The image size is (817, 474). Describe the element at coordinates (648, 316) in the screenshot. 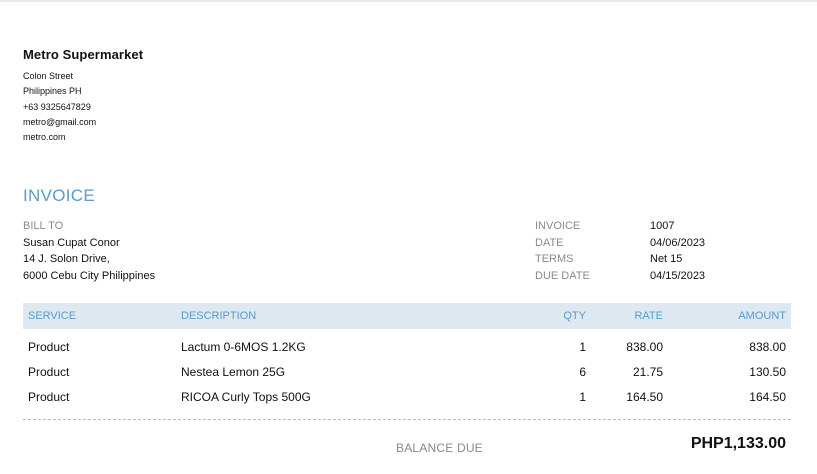

I see `column-header-rate: RATE` at that location.